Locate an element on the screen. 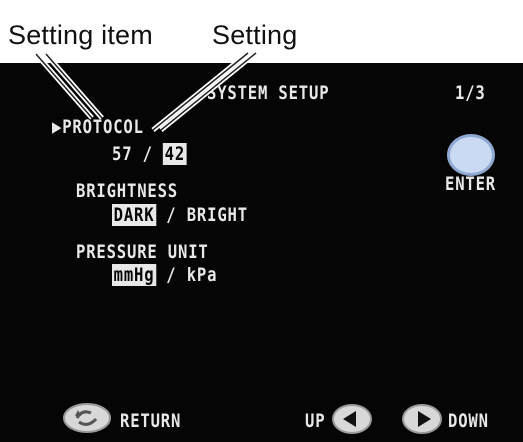 Image resolution: width=523 pixels, height=442 pixels. screen-title: SYSTEM SETUP is located at coordinates (268, 93).